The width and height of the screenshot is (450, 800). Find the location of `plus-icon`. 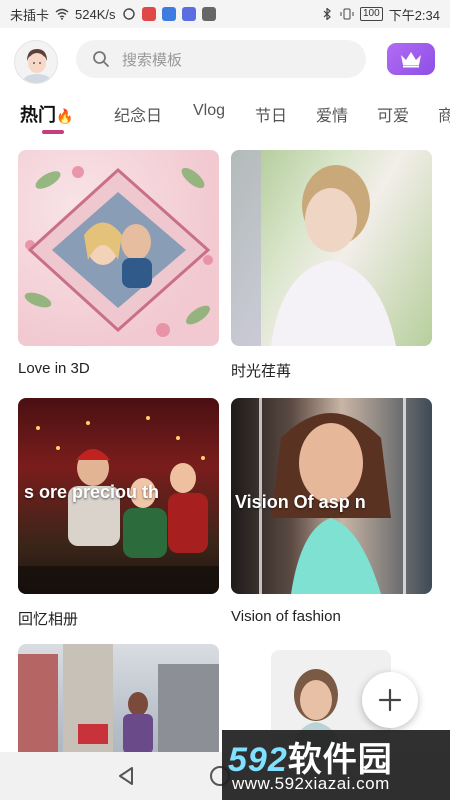

plus-icon is located at coordinates (390, 700).